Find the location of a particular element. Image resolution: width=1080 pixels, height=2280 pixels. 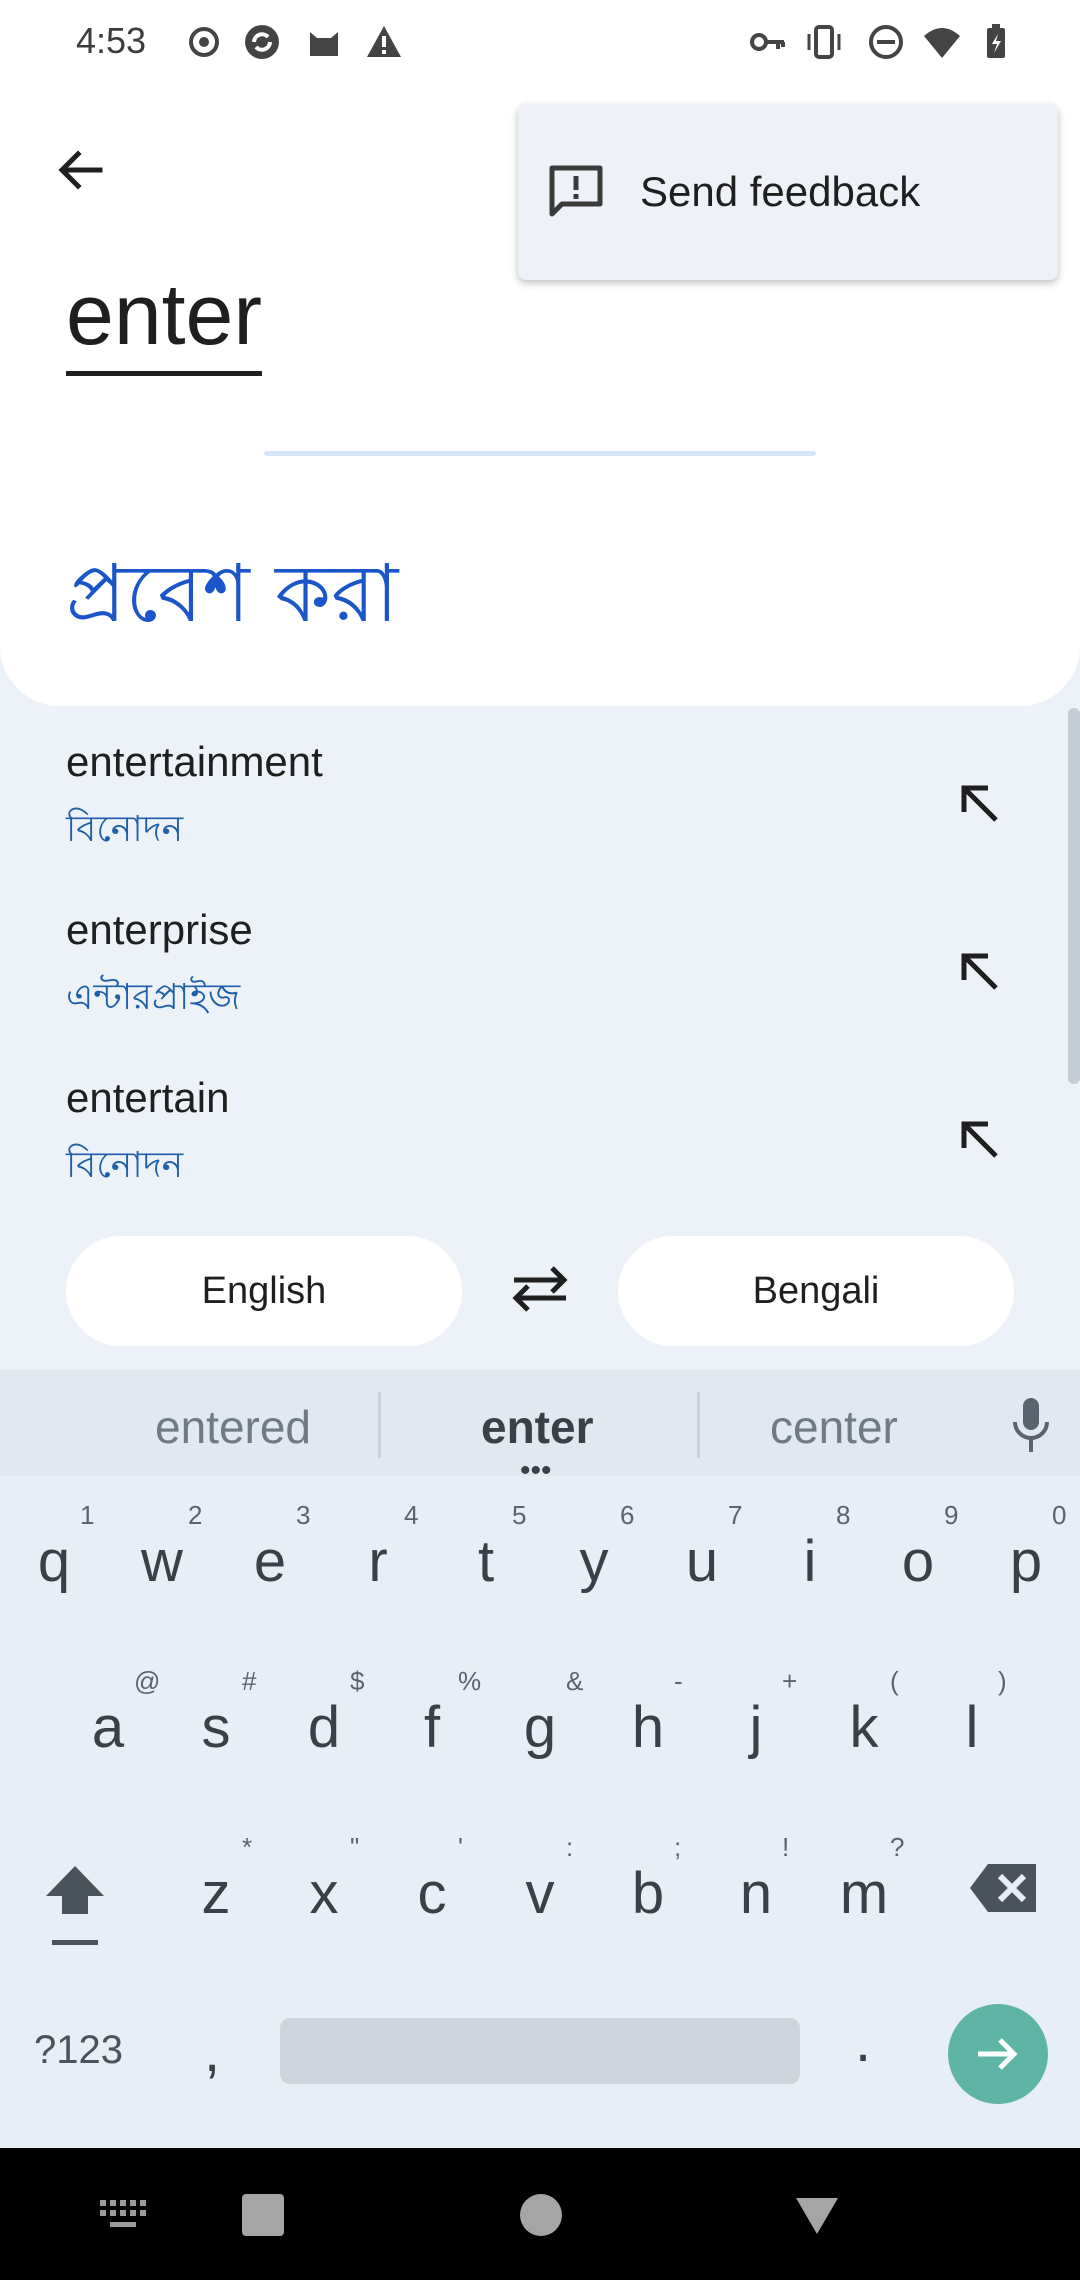

key-t: t is located at coordinates (486, 1561).